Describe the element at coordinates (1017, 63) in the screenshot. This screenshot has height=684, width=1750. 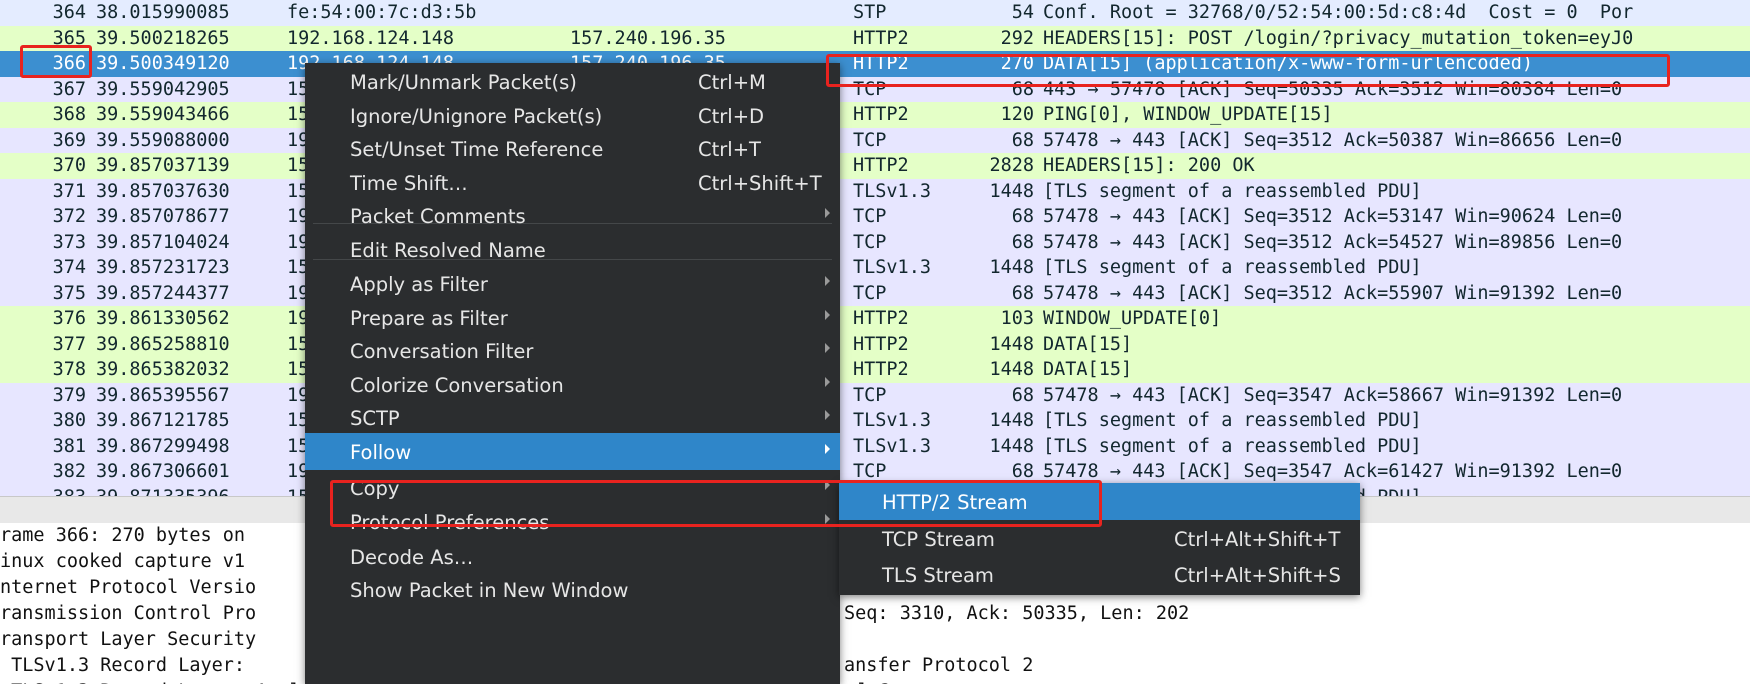
I see `cell-length: 270` at that location.